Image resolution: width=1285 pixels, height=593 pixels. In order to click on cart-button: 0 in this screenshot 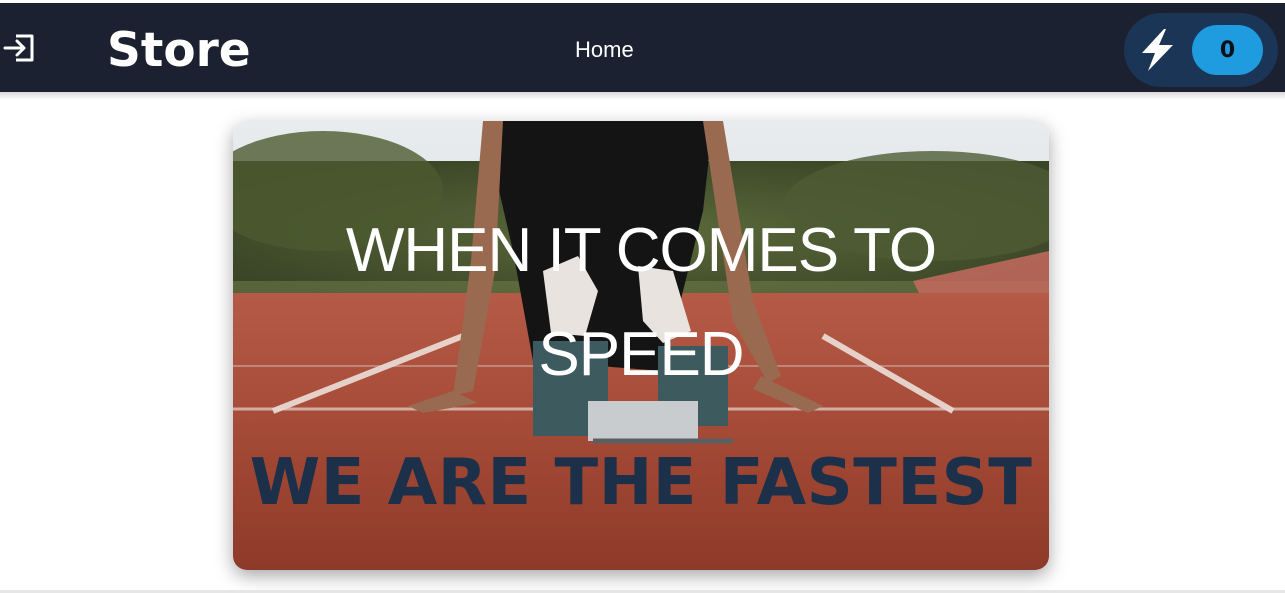, I will do `click(1201, 50)`.